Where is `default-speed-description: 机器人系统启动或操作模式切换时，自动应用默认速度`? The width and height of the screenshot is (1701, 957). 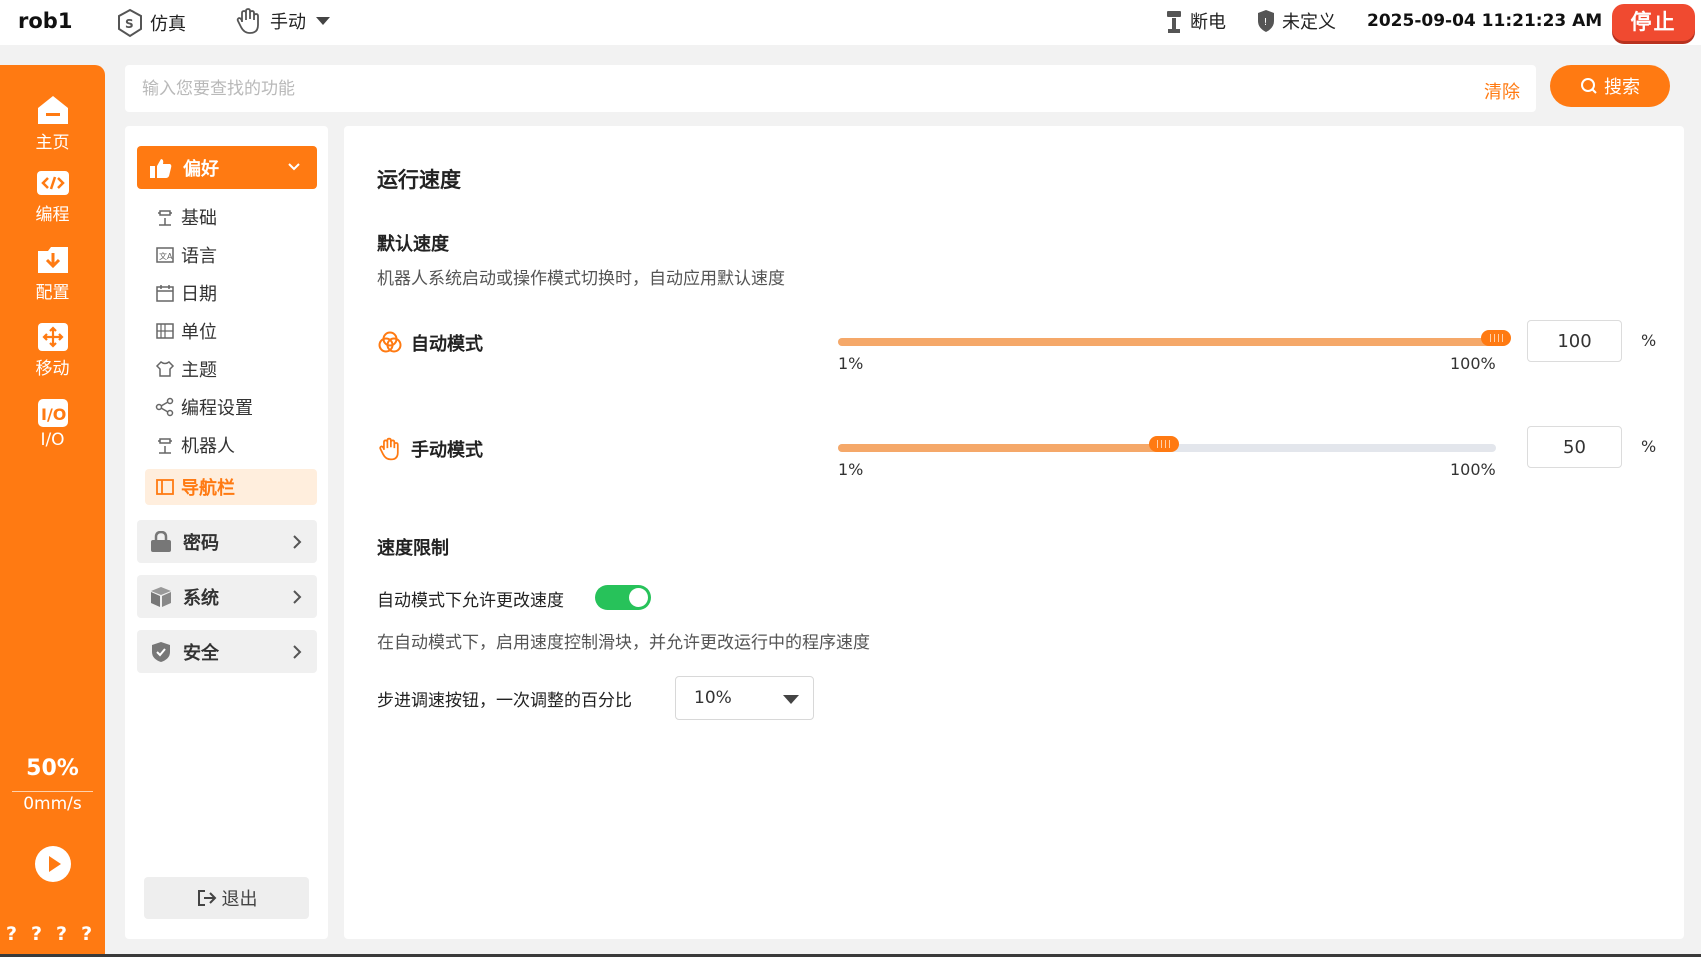
default-speed-description: 机器人系统启动或操作模式切换时，自动应用默认速度 is located at coordinates (581, 279).